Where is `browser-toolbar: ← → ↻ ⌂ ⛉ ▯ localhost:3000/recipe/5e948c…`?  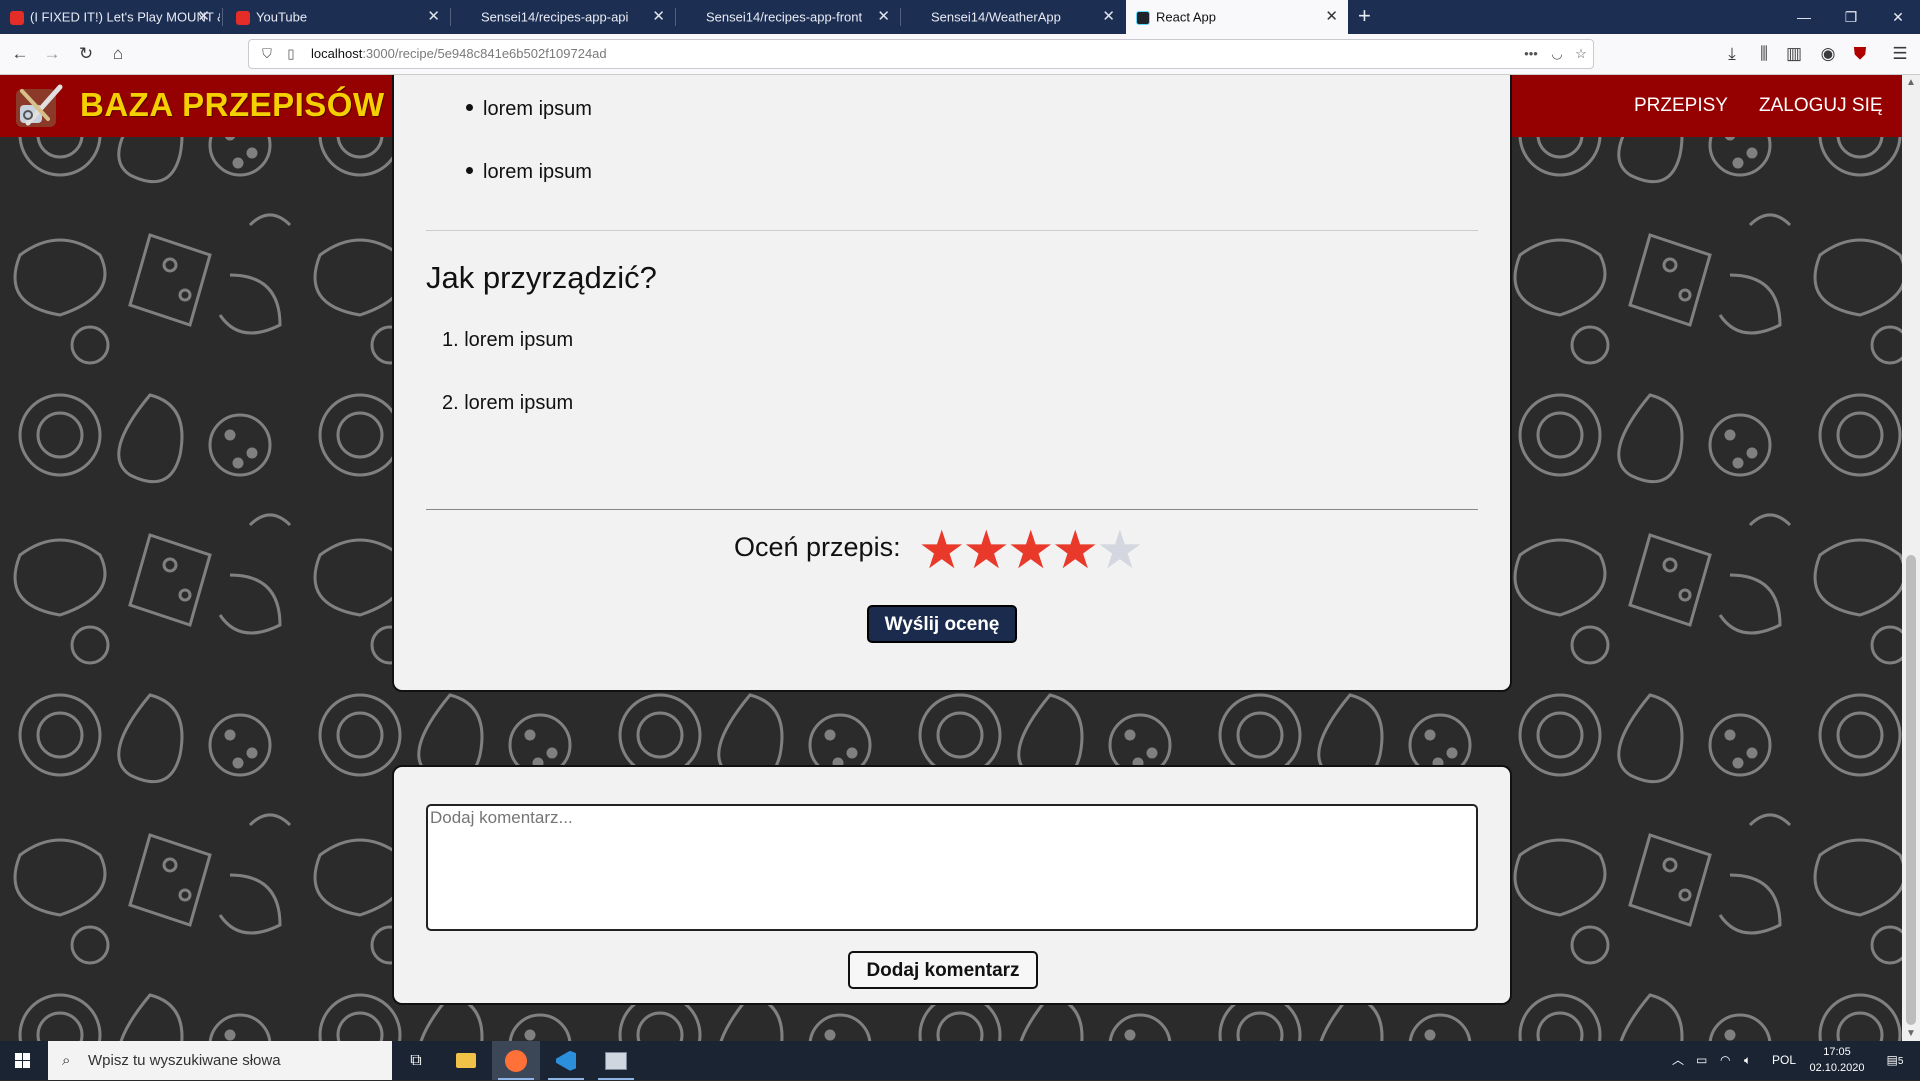
browser-toolbar: ← → ↻ ⌂ ⛉ ▯ localhost:3000/recipe/5e948c… is located at coordinates (960, 54).